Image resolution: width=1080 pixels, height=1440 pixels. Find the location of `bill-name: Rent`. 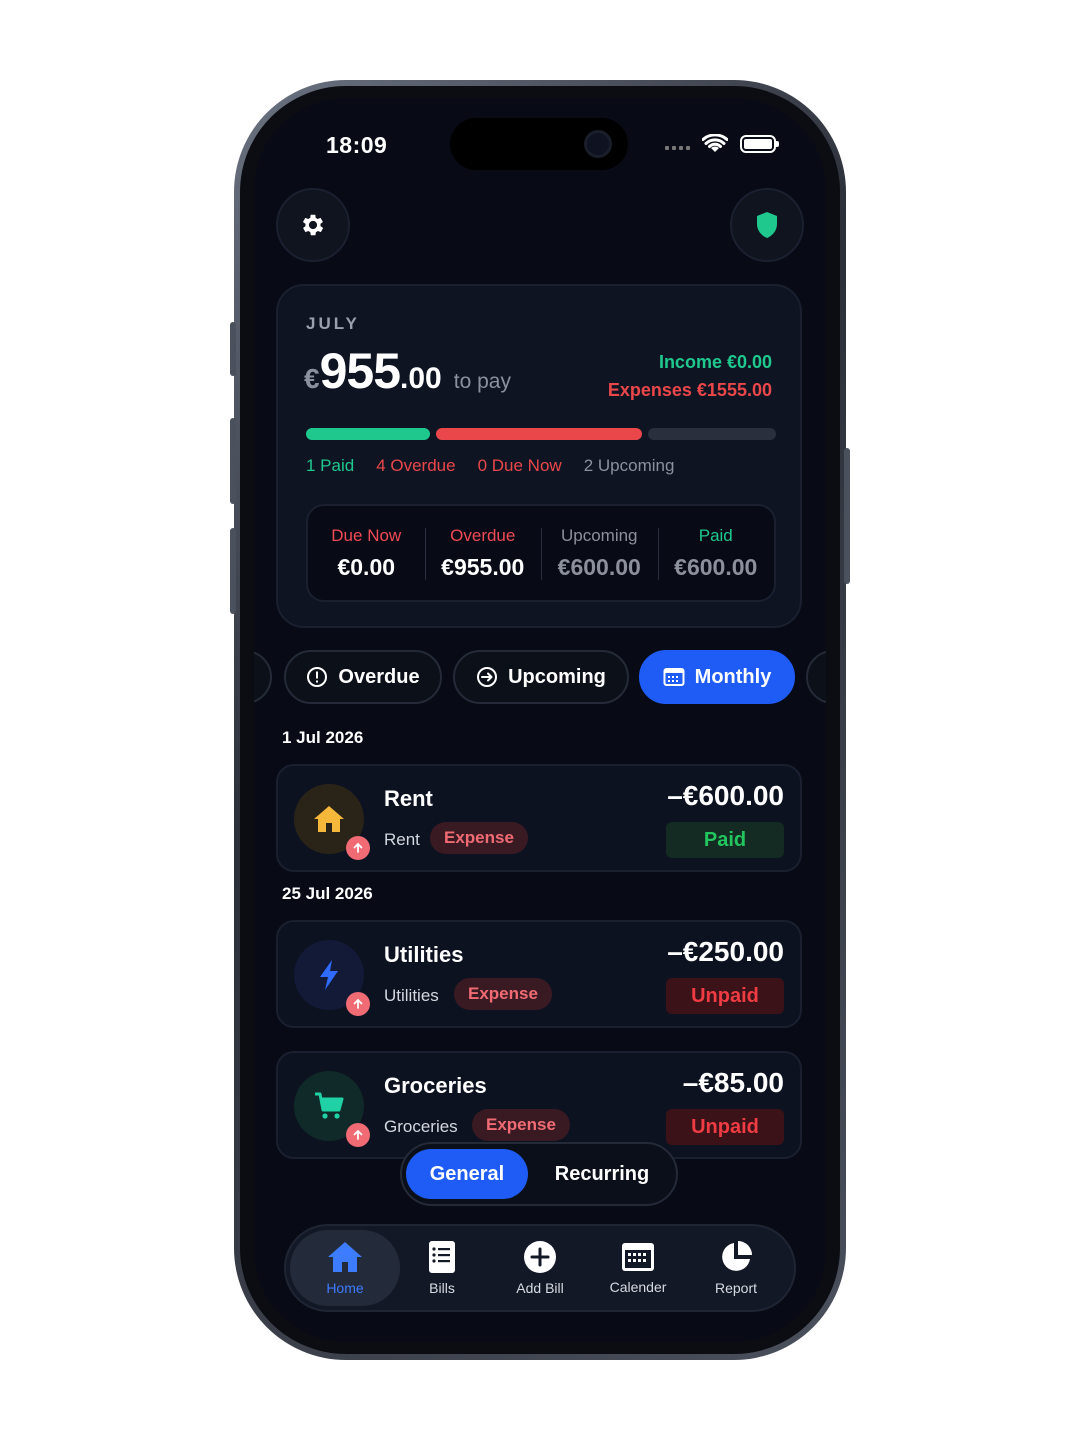

bill-name: Rent is located at coordinates (408, 798).